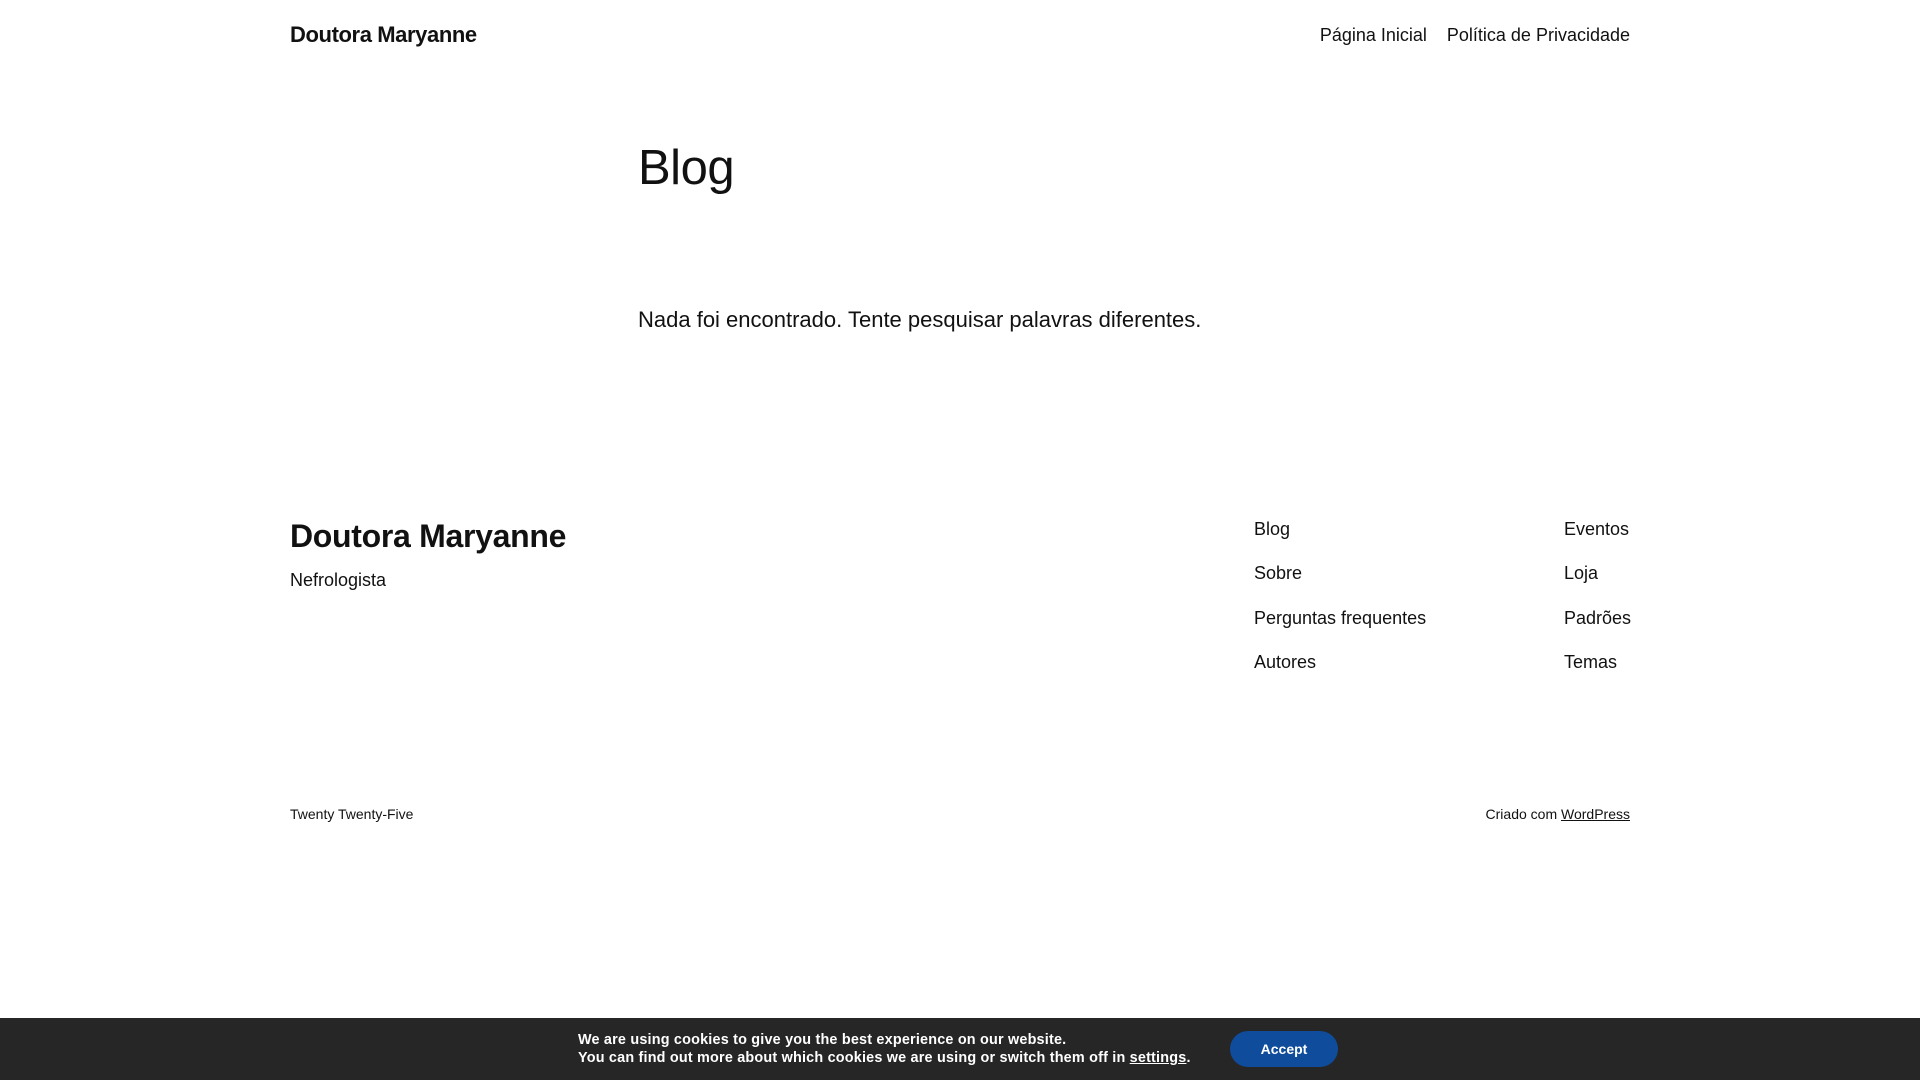 This screenshot has height=1080, width=1920. Describe the element at coordinates (1340, 573) in the screenshot. I see `footer-link-sobre: Sobre` at that location.